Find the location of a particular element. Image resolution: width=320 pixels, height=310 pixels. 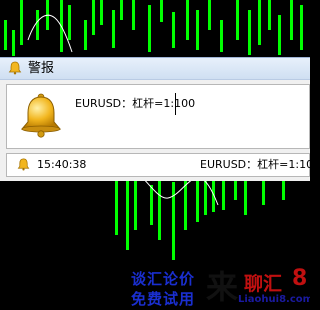

price-line is located at coordinates (50, 33).